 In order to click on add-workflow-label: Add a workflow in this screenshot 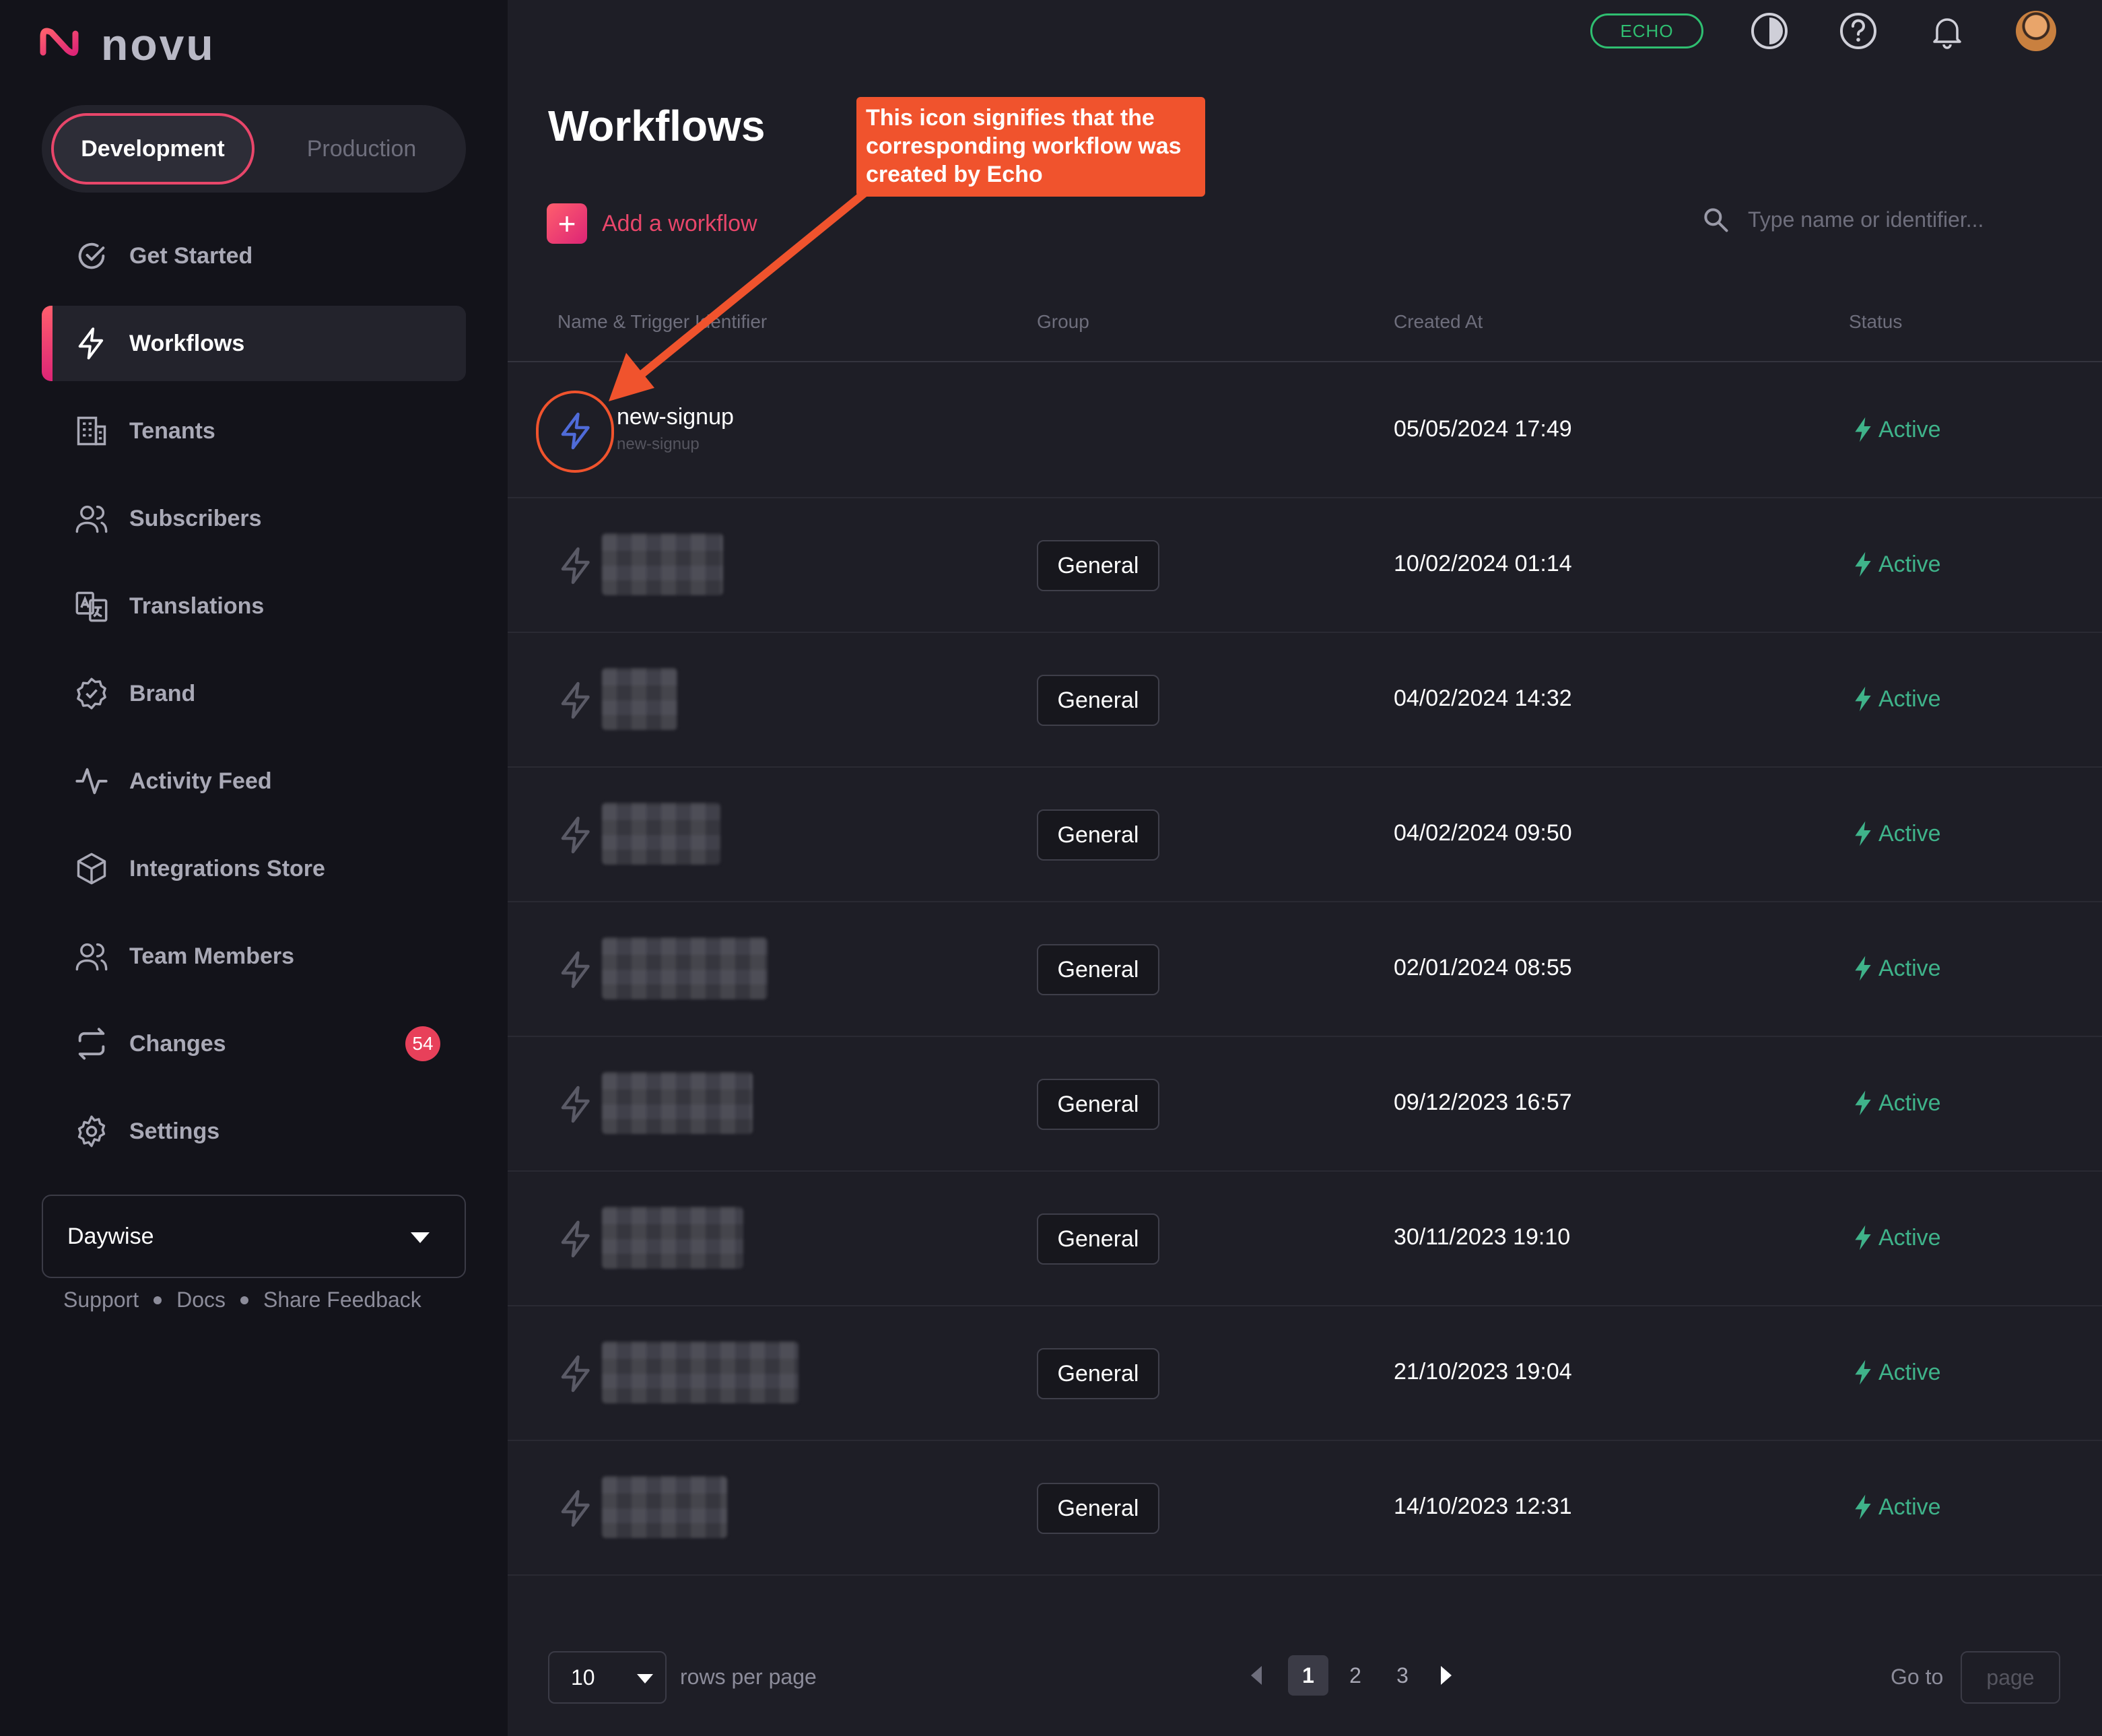, I will do `click(679, 223)`.